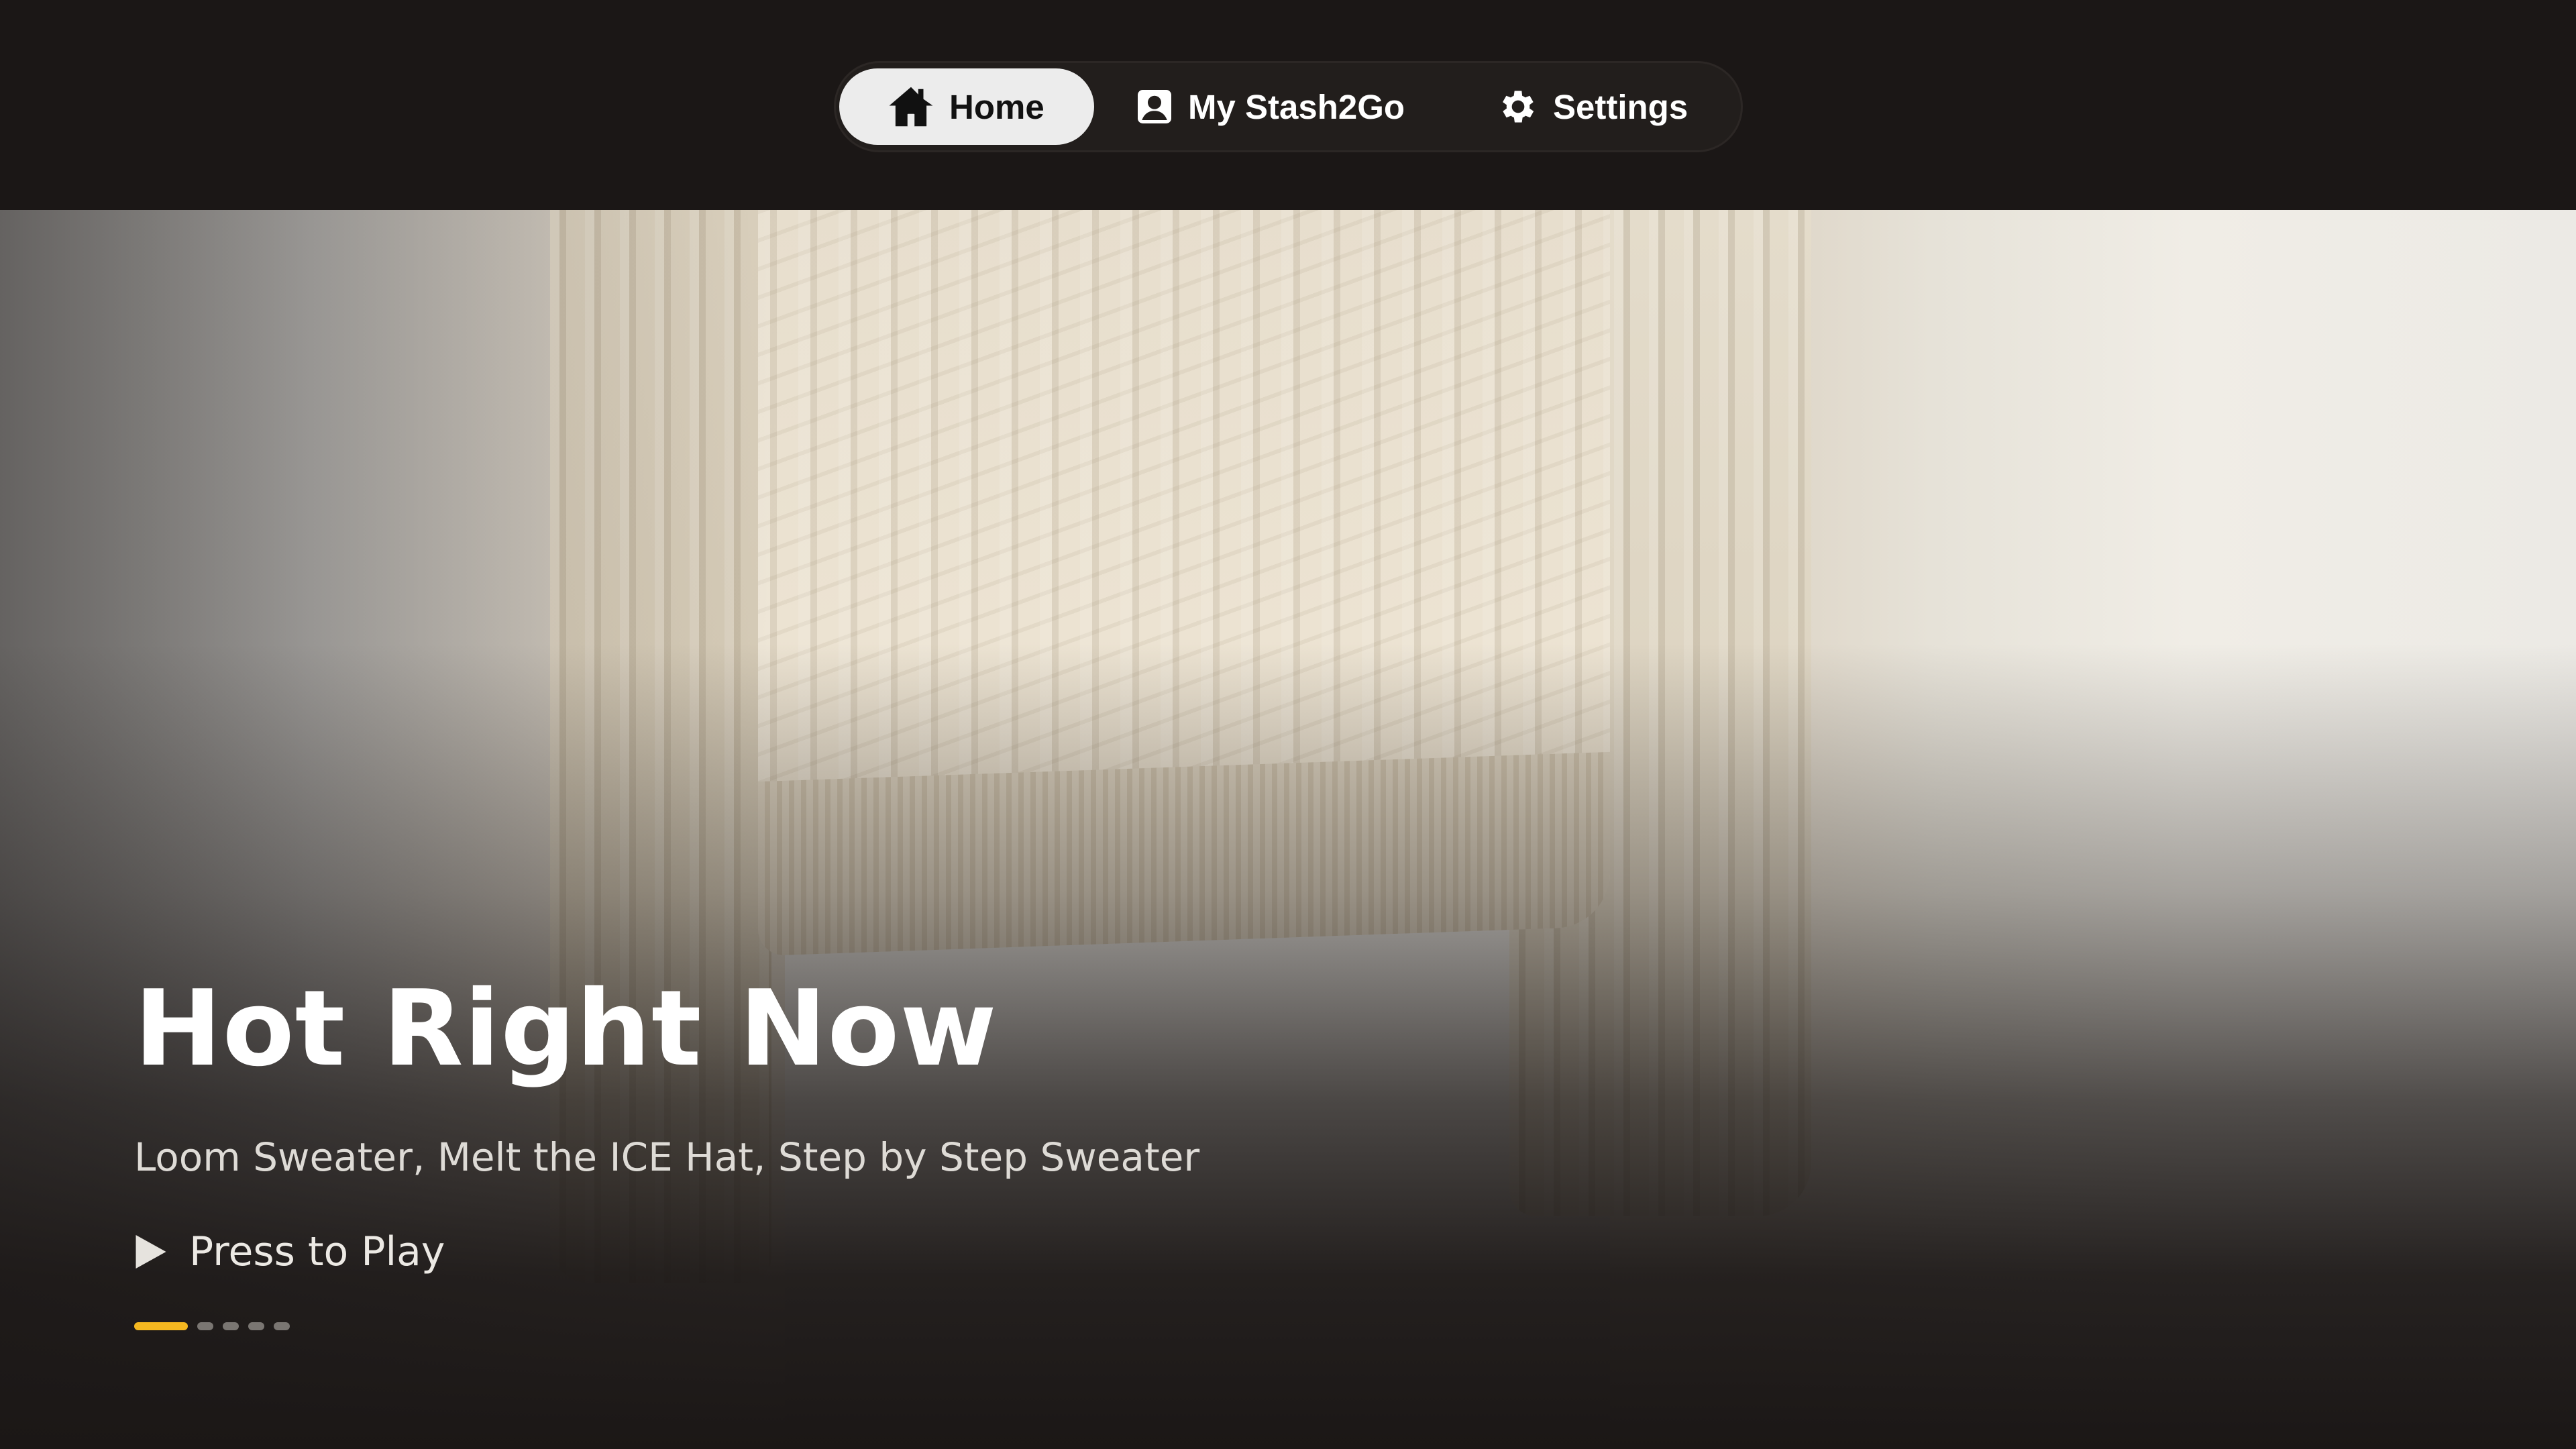  Describe the element at coordinates (1620, 106) in the screenshot. I see `nav-settings-label: Settings` at that location.